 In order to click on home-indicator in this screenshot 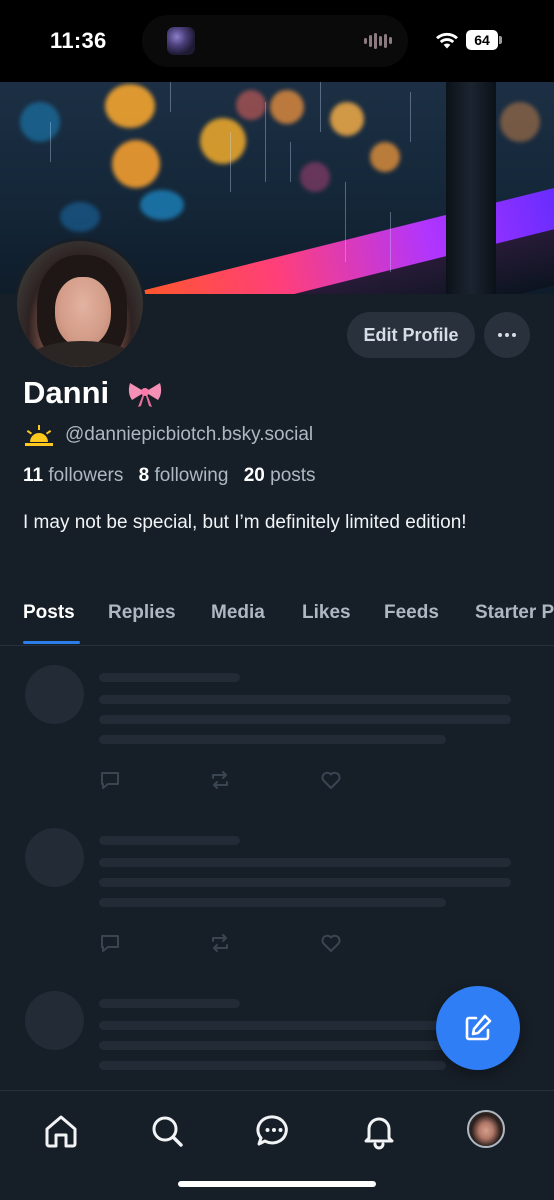, I will do `click(277, 1184)`.